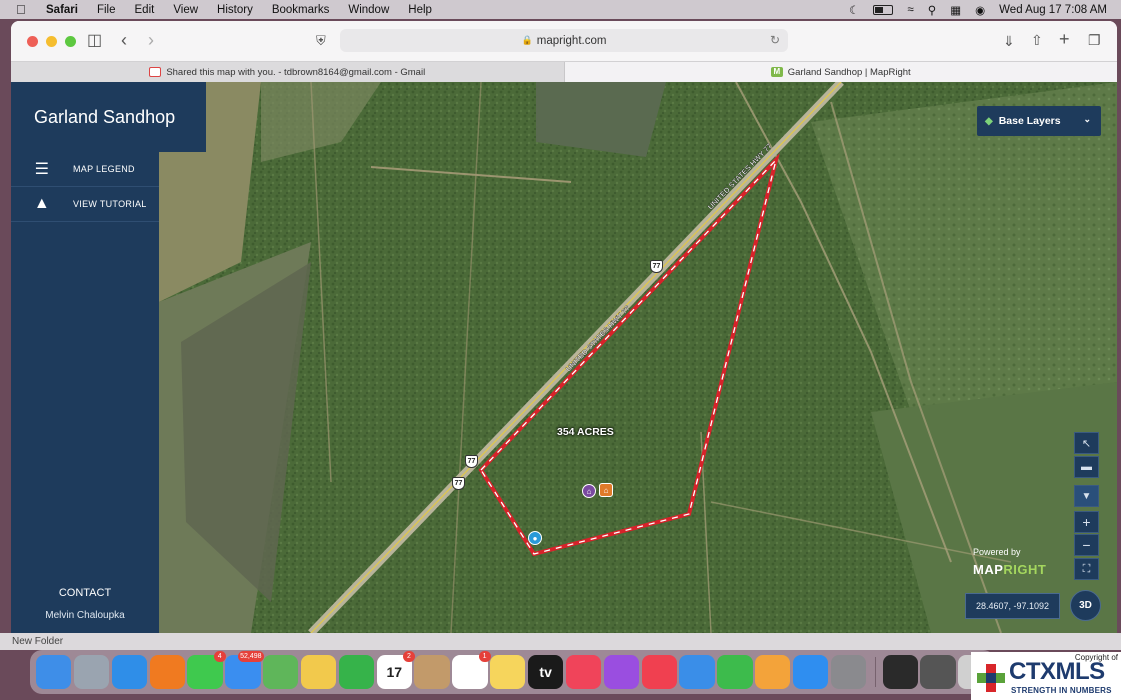 This screenshot has width=1121, height=700. I want to click on control-center-icon: ▦, so click(955, 10).